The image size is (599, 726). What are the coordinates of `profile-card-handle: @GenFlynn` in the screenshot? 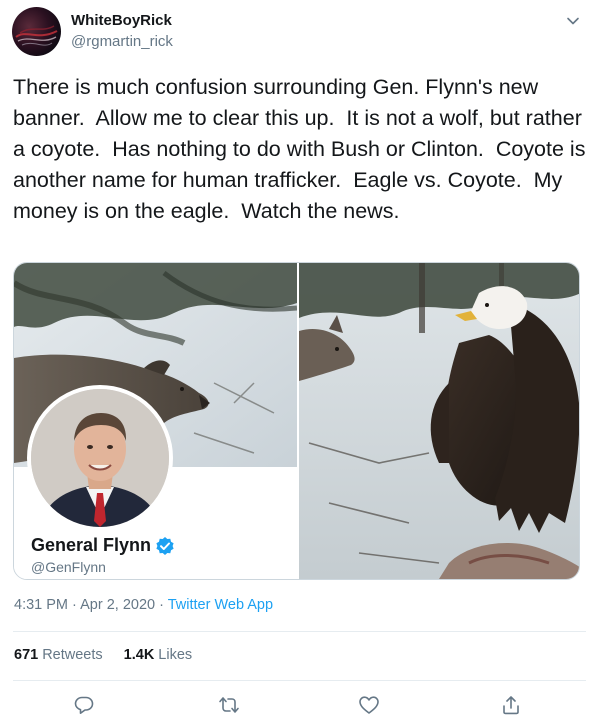 It's located at (68, 567).